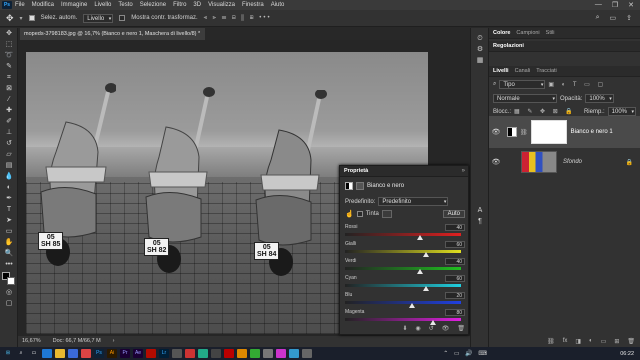 The image size is (640, 360). I want to click on trash-icon: 🗑, so click(461, 328).